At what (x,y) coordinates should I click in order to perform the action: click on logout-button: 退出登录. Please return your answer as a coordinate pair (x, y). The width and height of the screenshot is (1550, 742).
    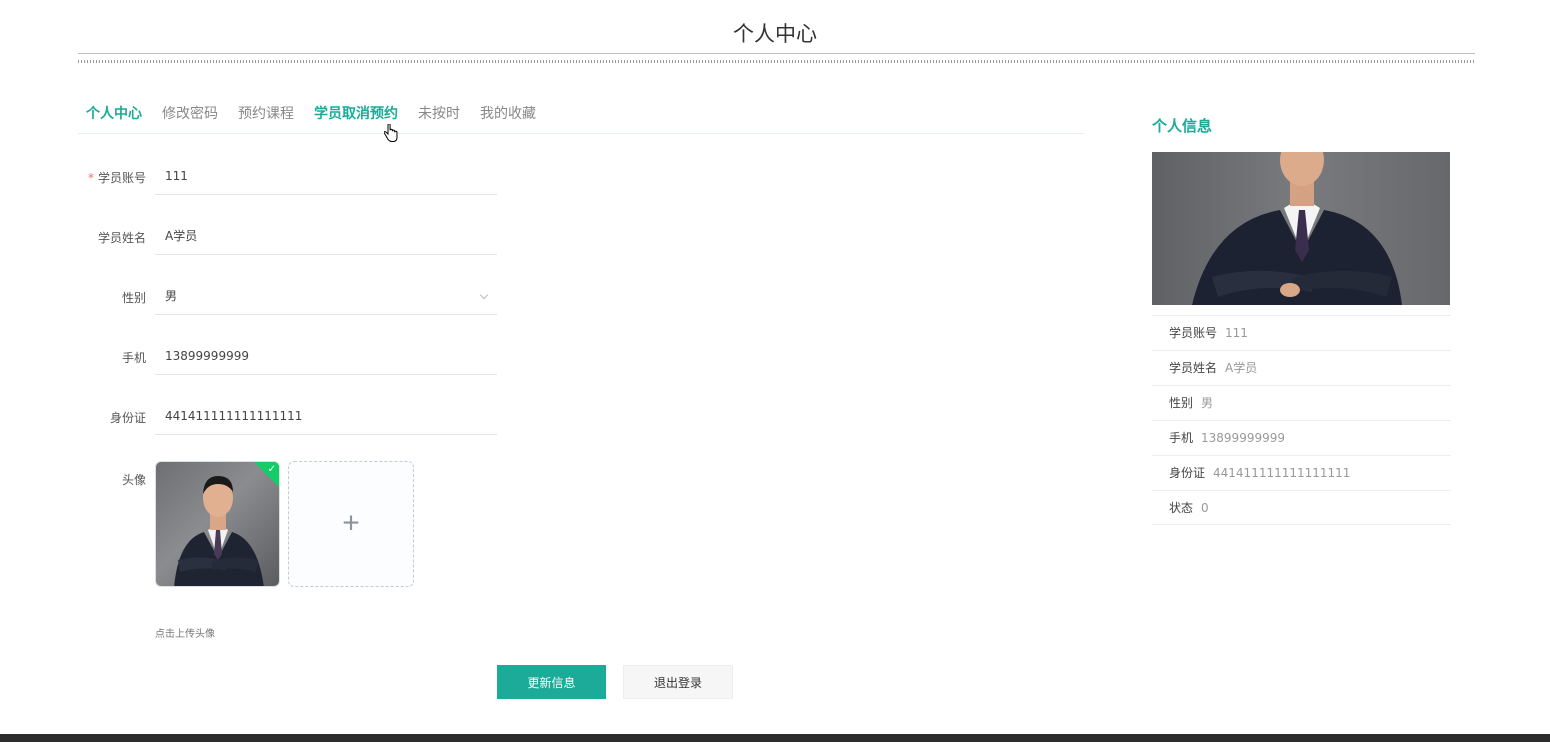
    Looking at the image, I should click on (678, 682).